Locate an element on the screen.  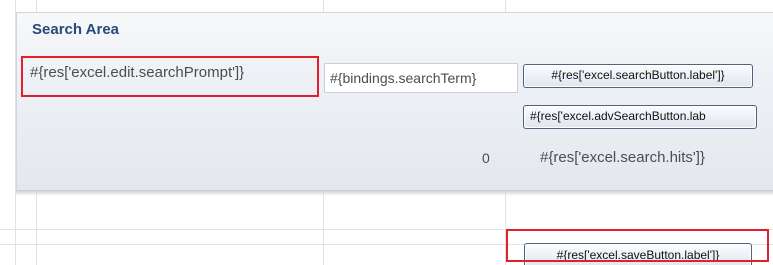
search-prompt-label: #{res['excel.edit.searchPrompt']} is located at coordinates (137, 72).